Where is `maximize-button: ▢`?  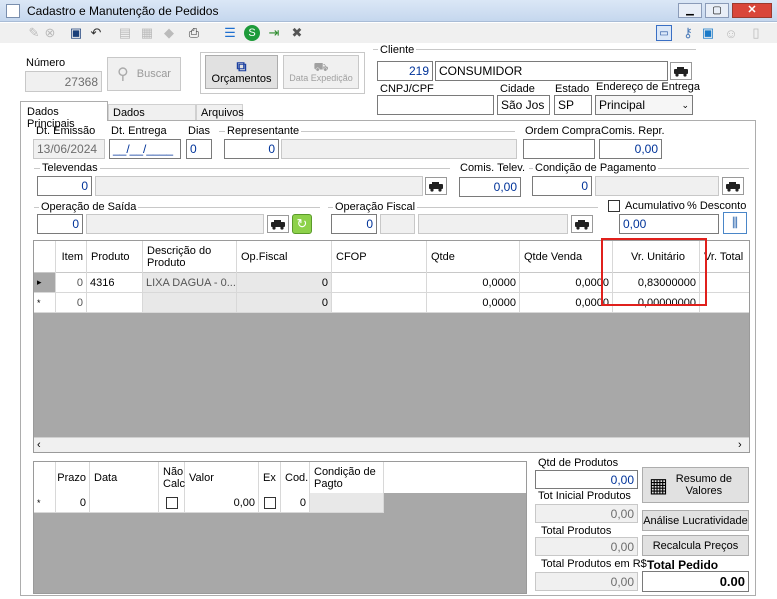
maximize-button: ▢ is located at coordinates (717, 10).